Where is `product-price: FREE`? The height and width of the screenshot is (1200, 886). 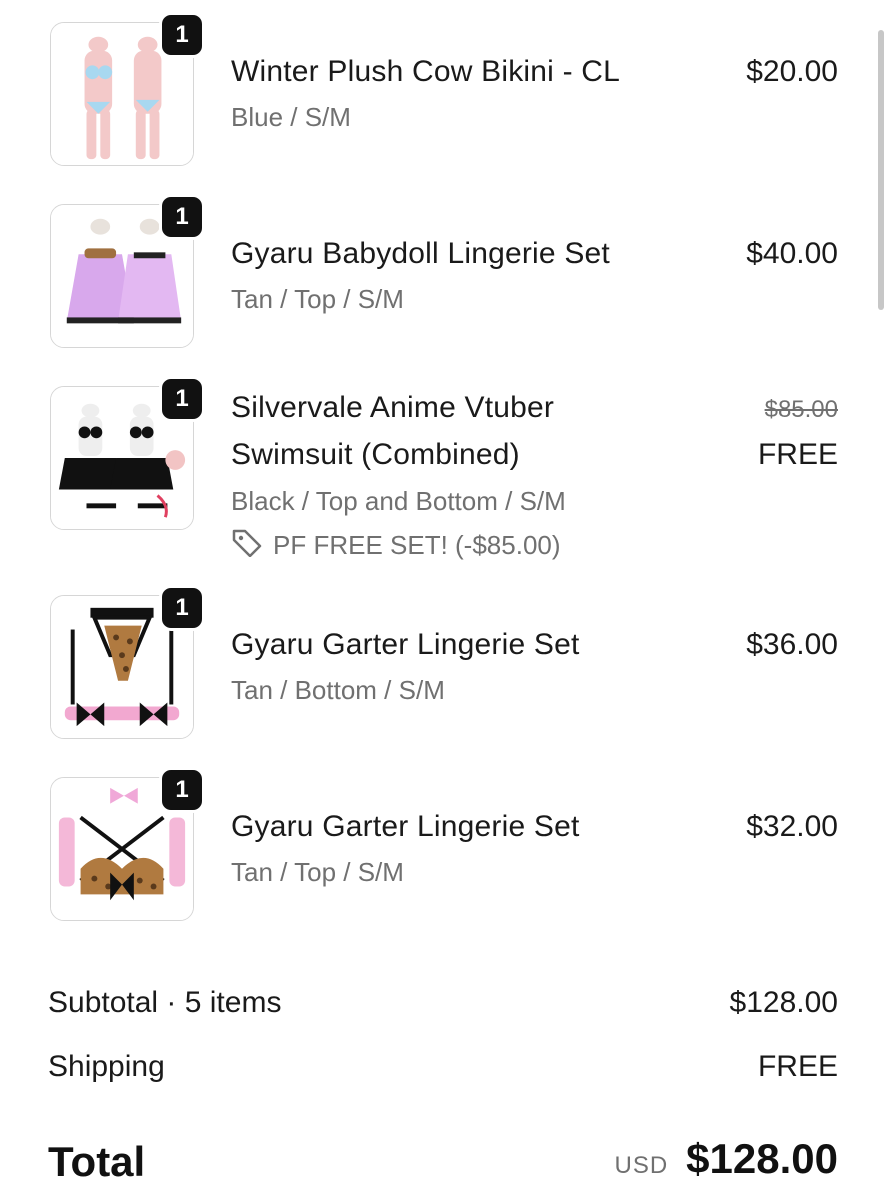
product-price: FREE is located at coordinates (797, 454).